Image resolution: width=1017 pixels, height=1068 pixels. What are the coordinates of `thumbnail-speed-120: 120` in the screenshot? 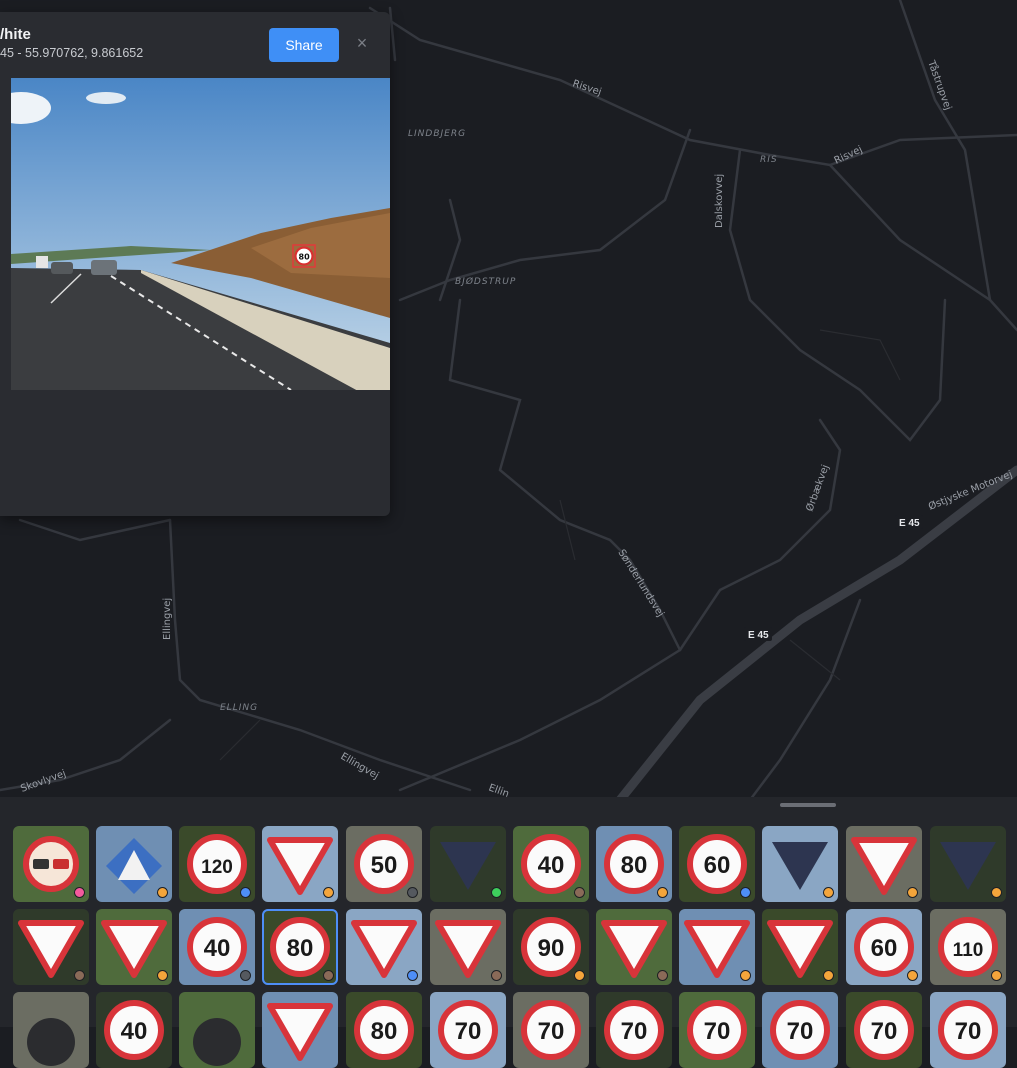 It's located at (217, 864).